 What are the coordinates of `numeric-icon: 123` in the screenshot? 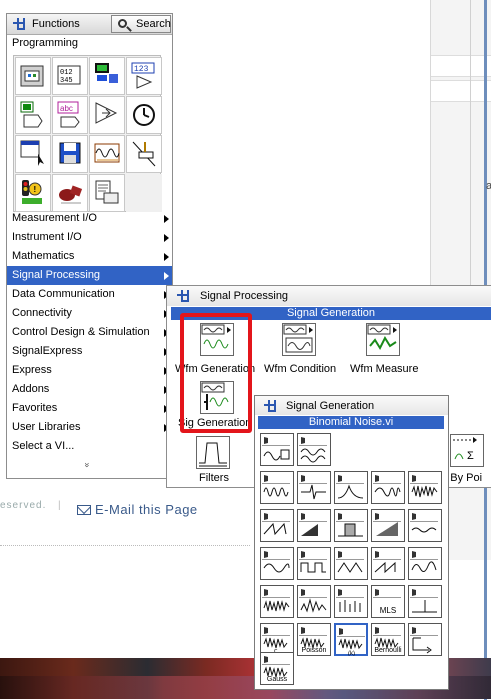 It's located at (144, 76).